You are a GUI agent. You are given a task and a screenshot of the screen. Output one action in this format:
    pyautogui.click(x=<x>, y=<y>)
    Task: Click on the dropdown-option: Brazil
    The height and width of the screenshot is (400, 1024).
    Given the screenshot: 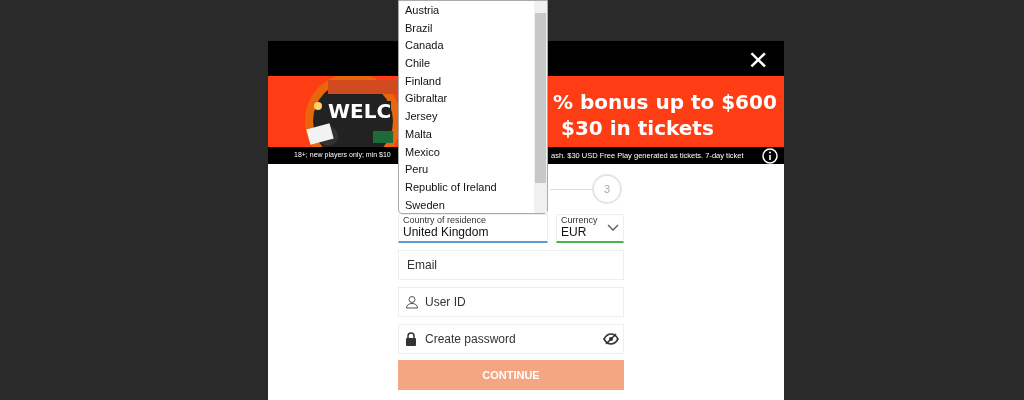 What is the action you would take?
    pyautogui.click(x=466, y=28)
    